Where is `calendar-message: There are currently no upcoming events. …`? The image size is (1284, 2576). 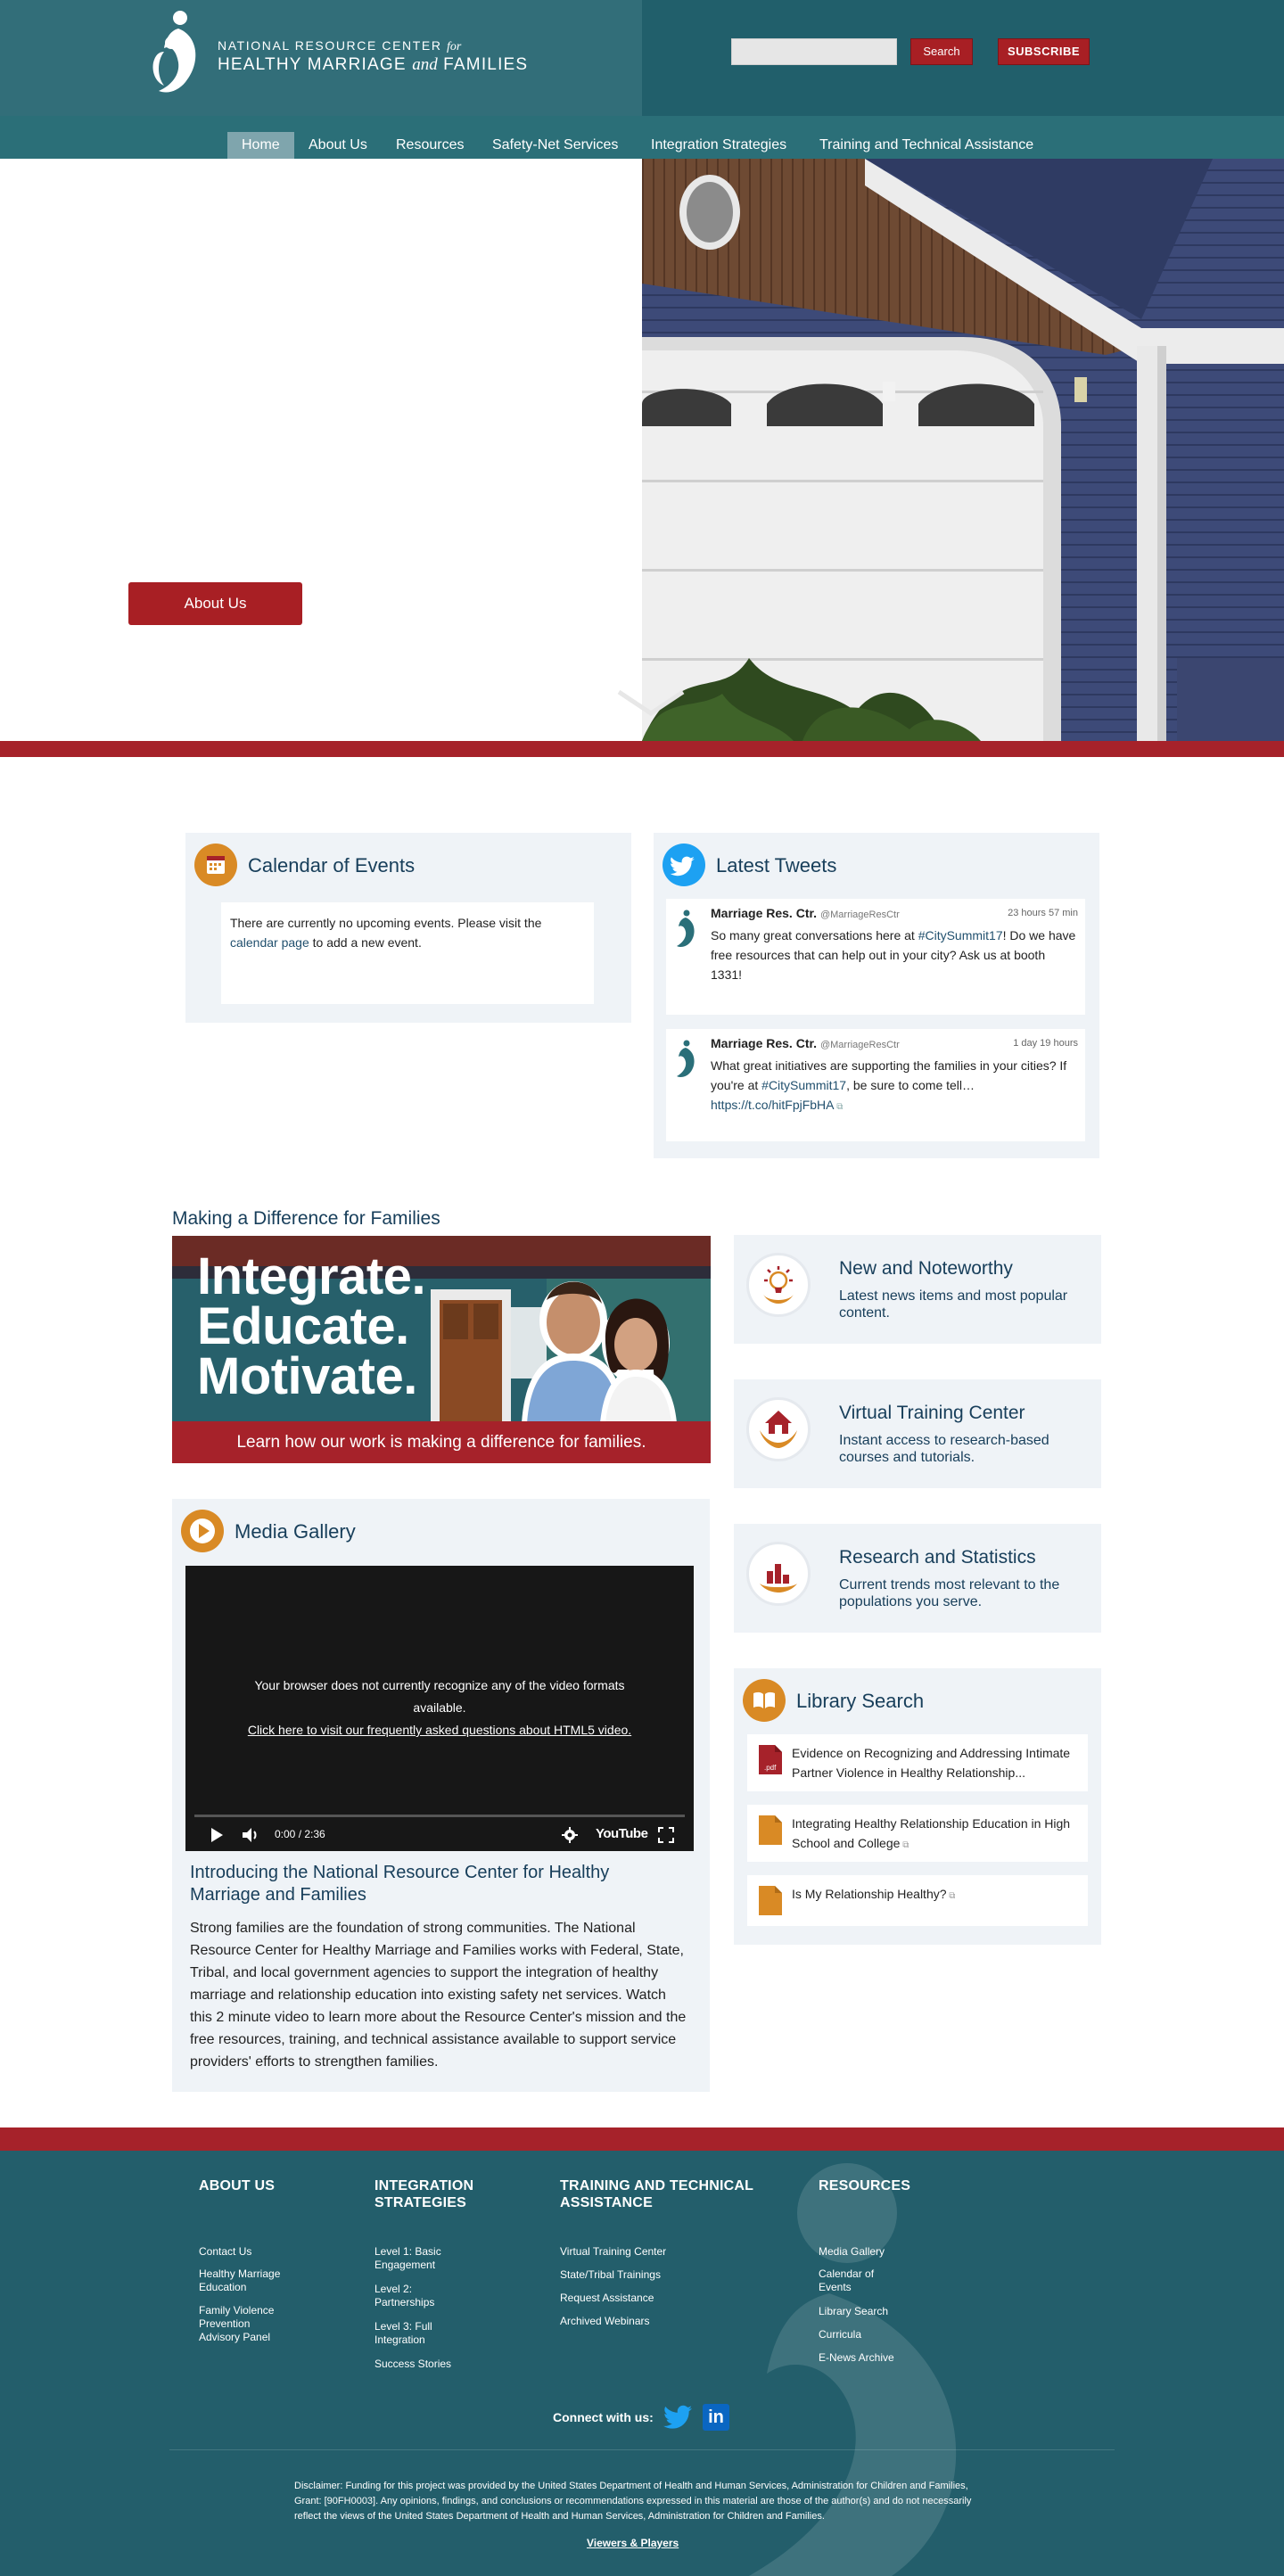 calendar-message: There are currently no upcoming events. … is located at coordinates (386, 933).